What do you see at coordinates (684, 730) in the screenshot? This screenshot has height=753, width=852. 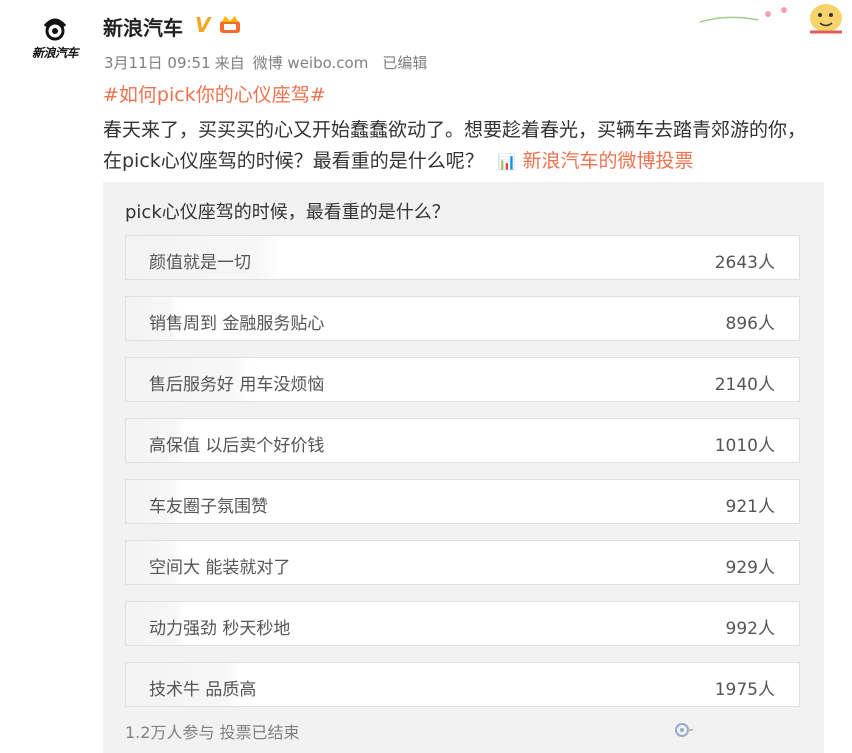 I see `share-icon` at bounding box center [684, 730].